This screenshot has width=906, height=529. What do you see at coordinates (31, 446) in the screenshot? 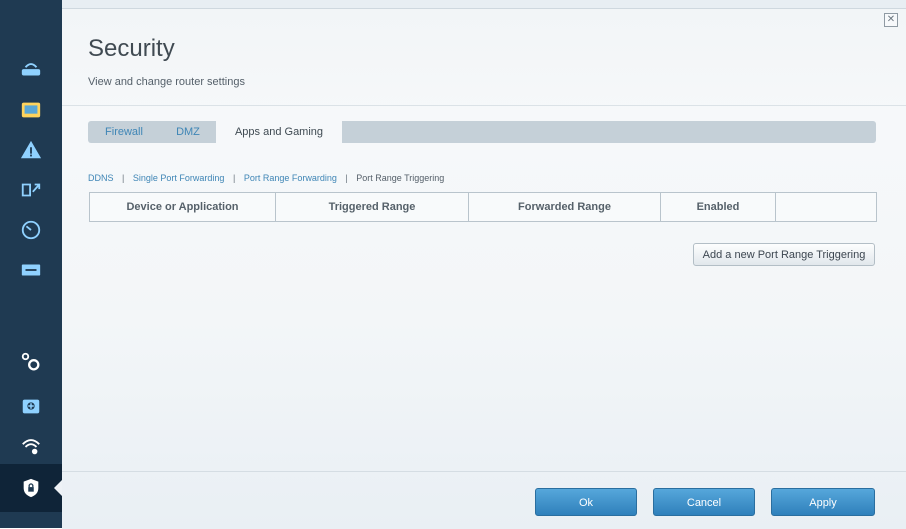
I see `wireless-icon` at bounding box center [31, 446].